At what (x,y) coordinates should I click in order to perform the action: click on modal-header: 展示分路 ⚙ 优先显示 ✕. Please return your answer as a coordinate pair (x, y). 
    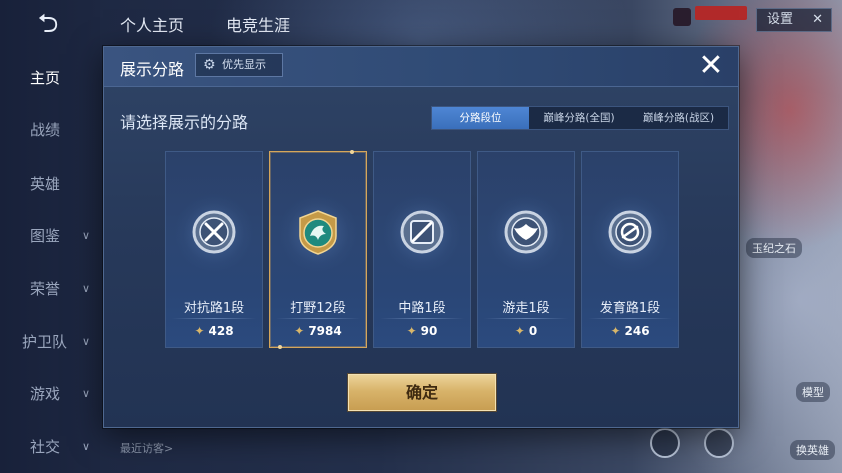
    Looking at the image, I should click on (421, 67).